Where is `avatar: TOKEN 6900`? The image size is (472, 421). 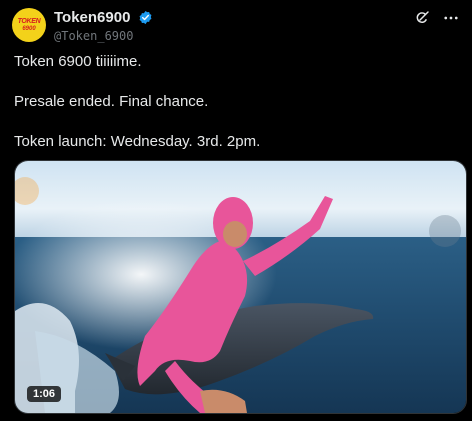 avatar: TOKEN 6900 is located at coordinates (29, 25).